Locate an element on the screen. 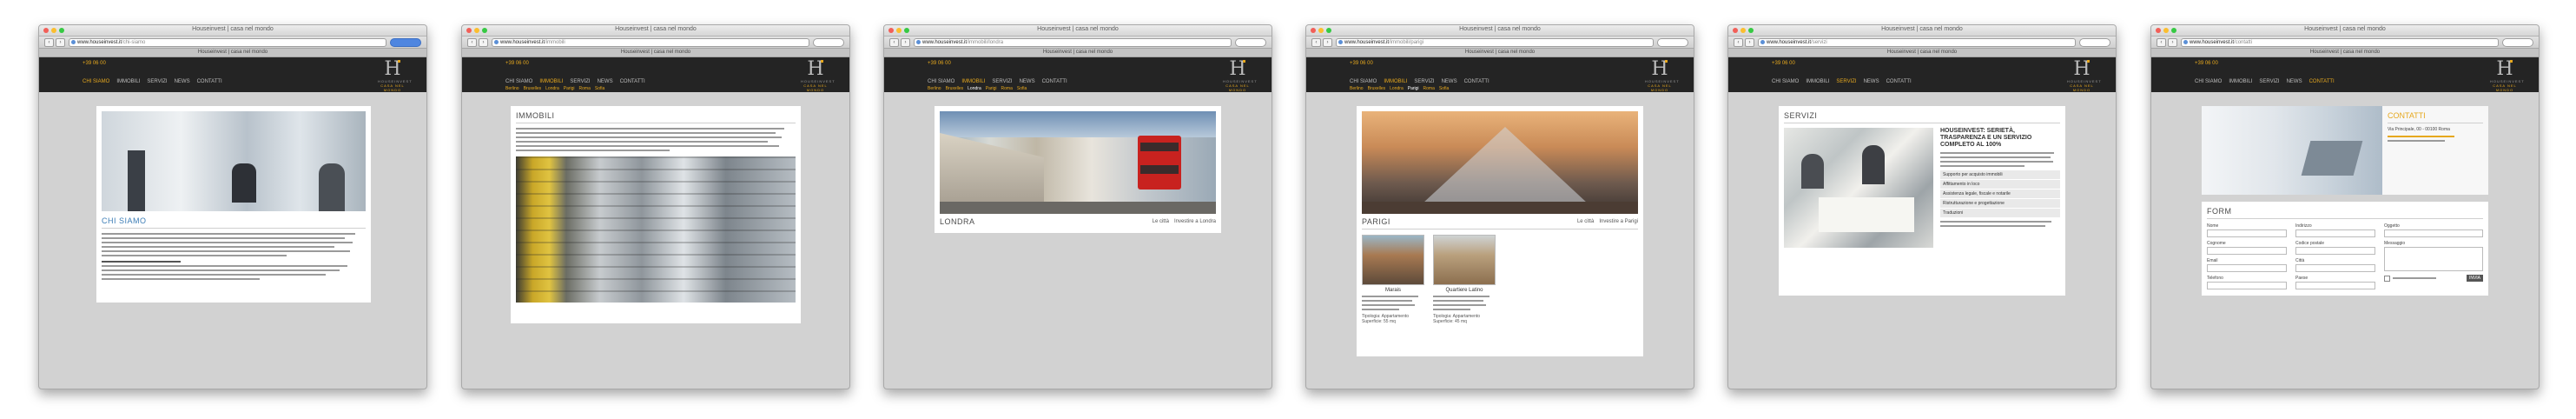 The image size is (2576, 419). service-item: Ristrutturazione e progettazione is located at coordinates (2000, 204).